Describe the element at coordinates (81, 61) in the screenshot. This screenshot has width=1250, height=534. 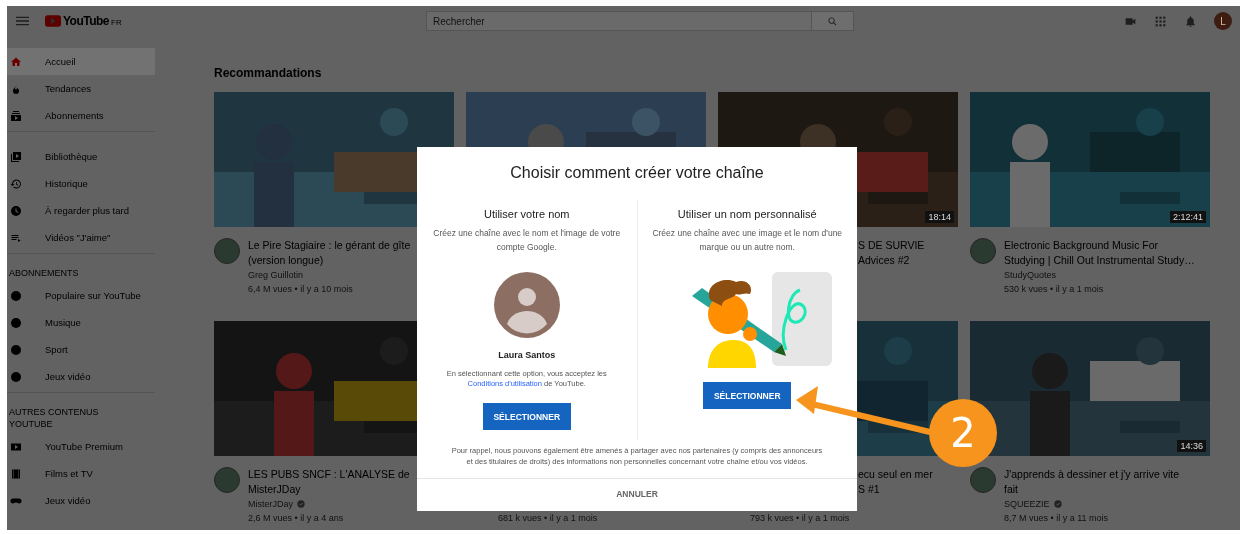
I see `sidebar-item: Accueil` at that location.